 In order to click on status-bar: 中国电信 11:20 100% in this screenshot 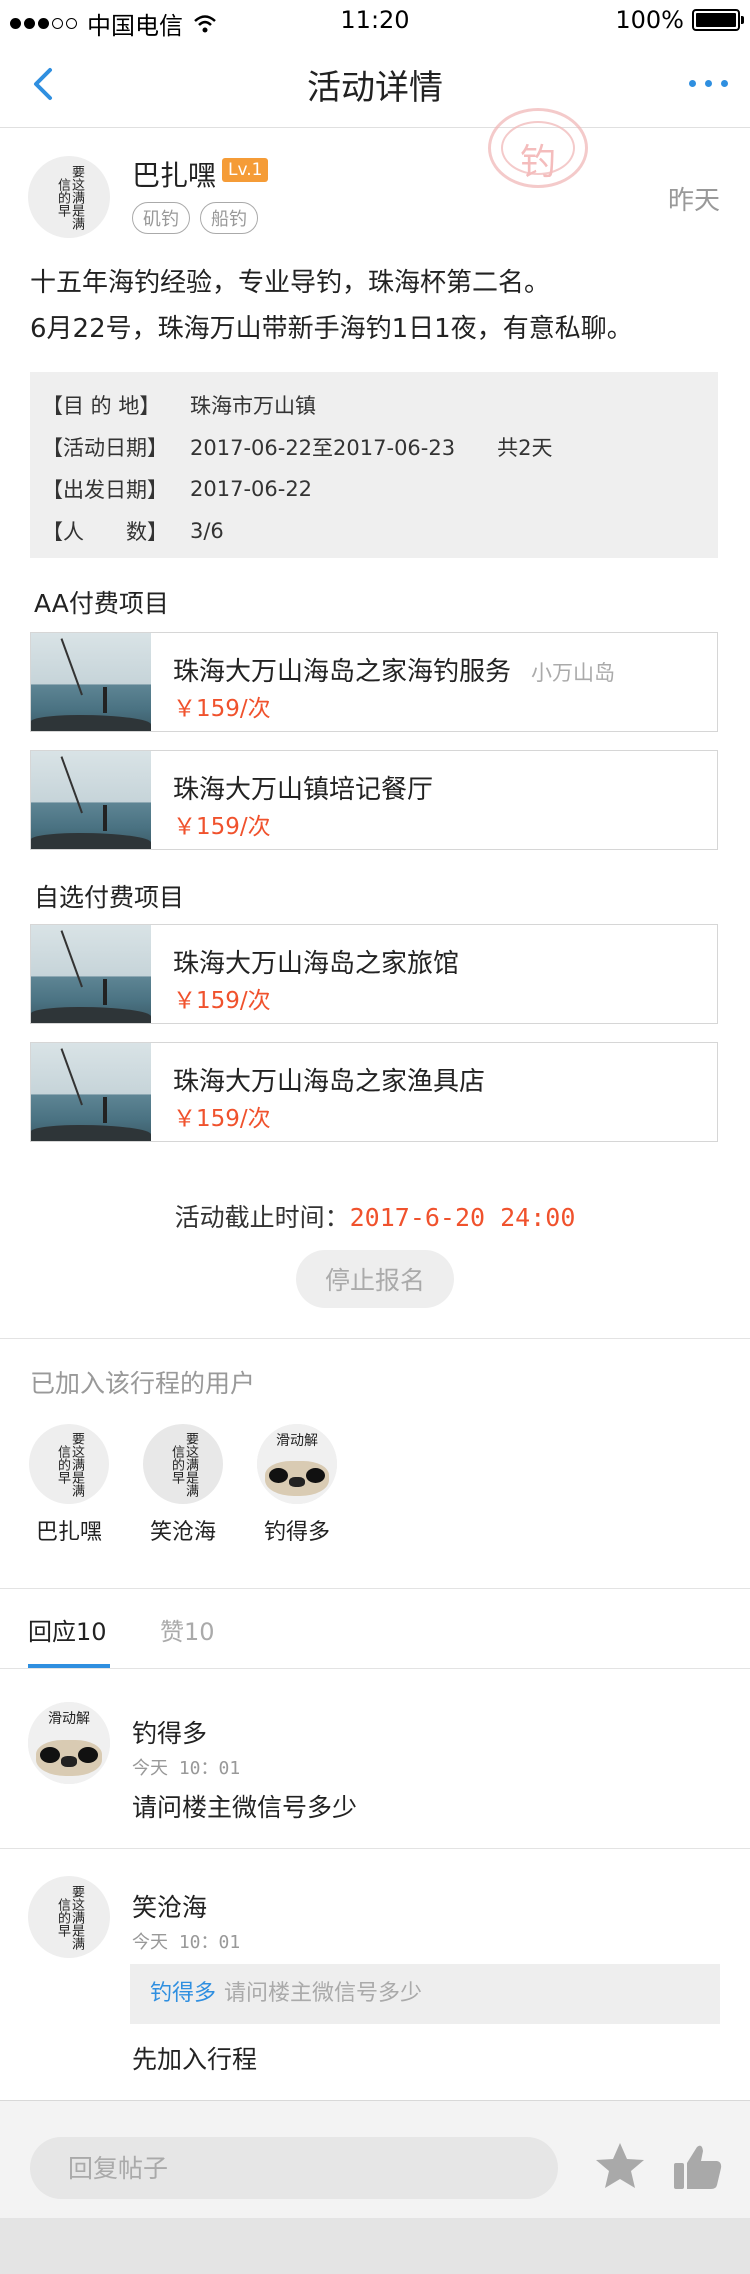, I will do `click(375, 20)`.